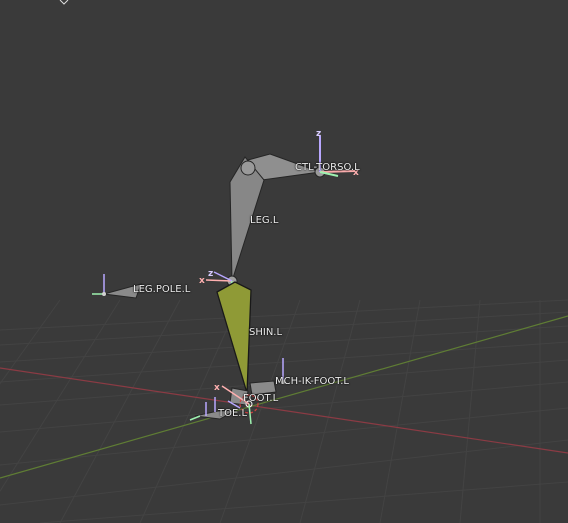  I want to click on bone-shin-l, so click(234, 337).